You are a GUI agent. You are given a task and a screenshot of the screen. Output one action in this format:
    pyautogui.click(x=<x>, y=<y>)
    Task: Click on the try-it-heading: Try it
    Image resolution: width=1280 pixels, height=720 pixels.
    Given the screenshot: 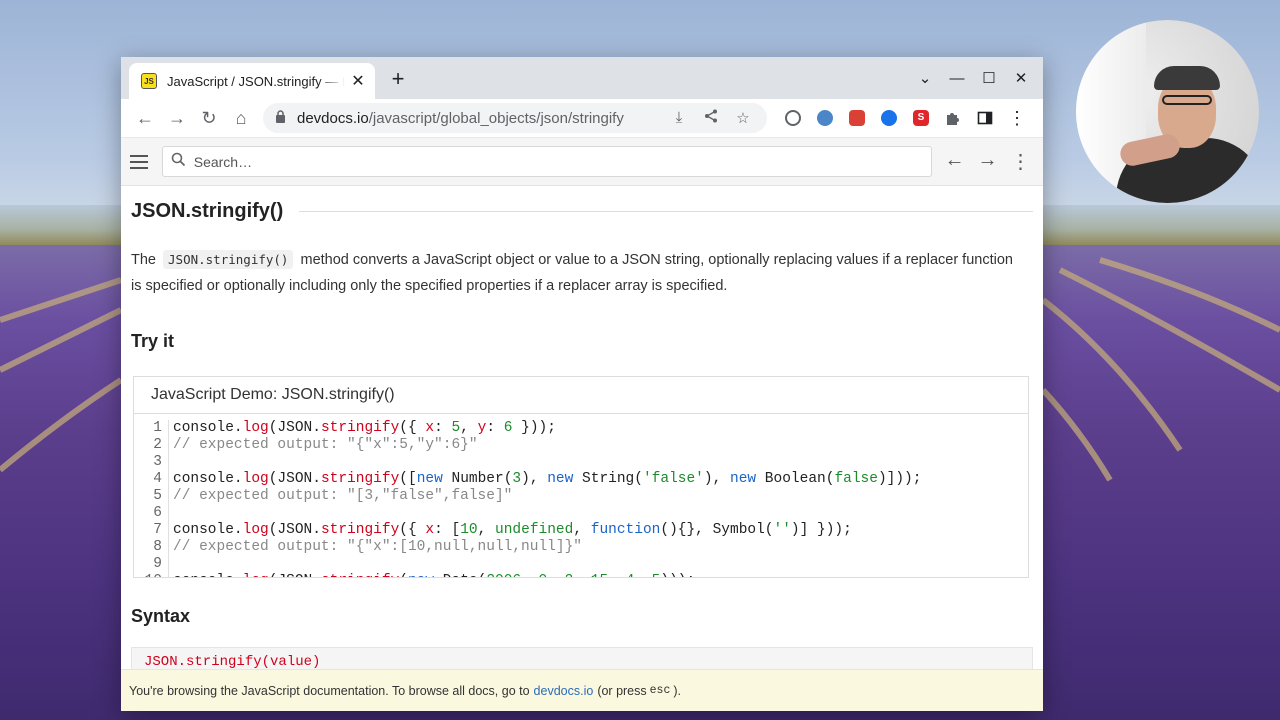 What is the action you would take?
    pyautogui.click(x=153, y=341)
    